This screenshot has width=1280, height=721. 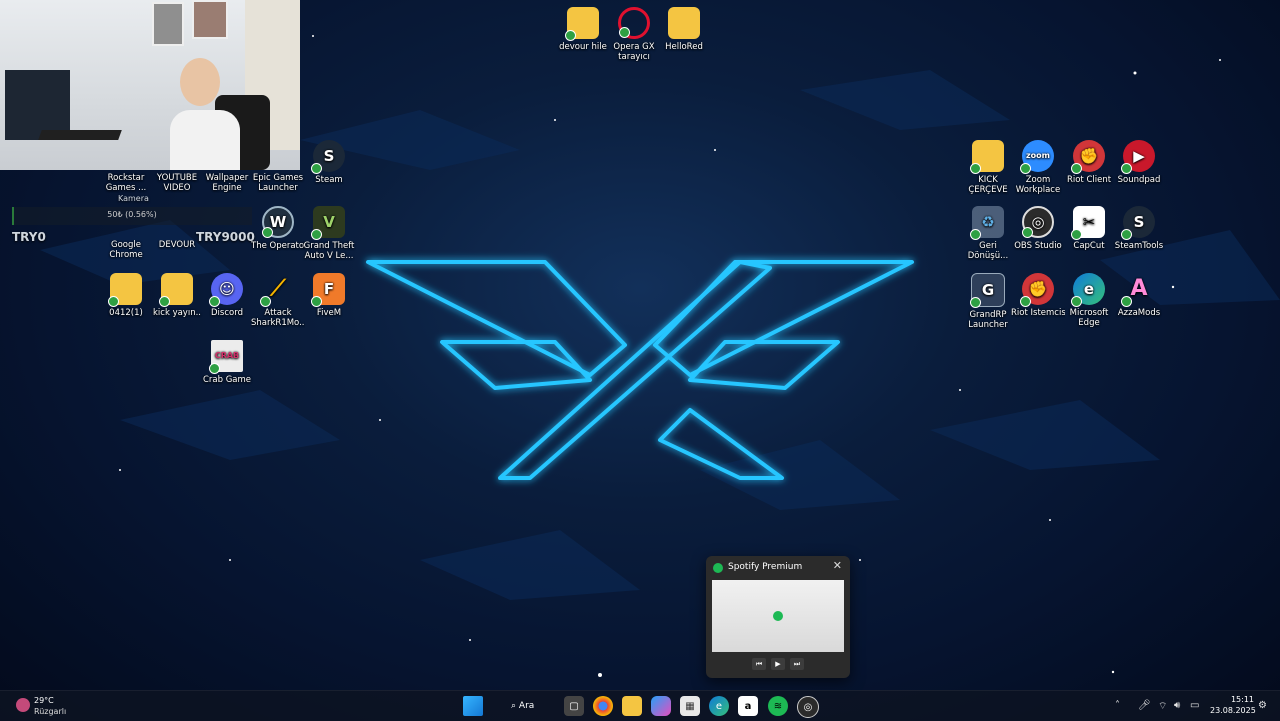 I want to click on desktop-icon-zoom: zoom Zoom Workplace, so click(x=1038, y=167).